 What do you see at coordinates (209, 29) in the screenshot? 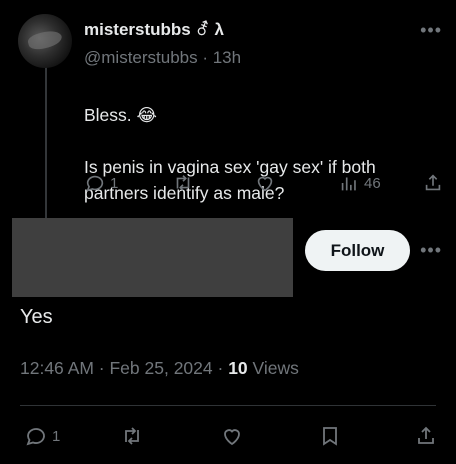
I see `name-badge: ⚦ λ` at bounding box center [209, 29].